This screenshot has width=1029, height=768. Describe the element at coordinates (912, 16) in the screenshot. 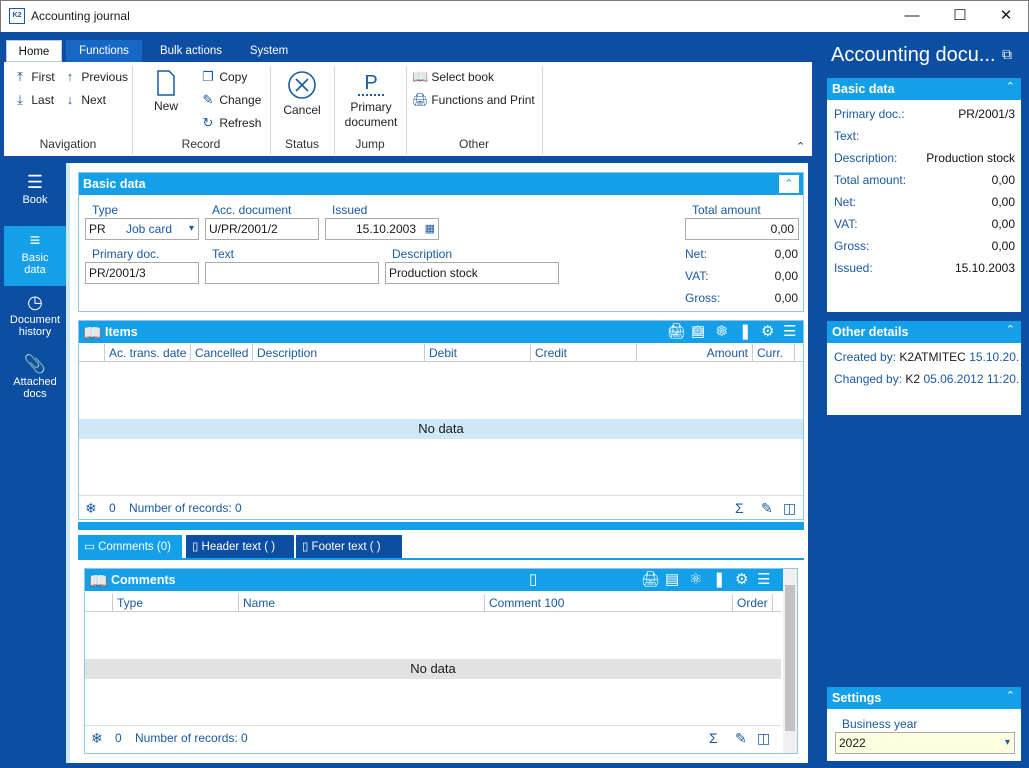

I see `minimize-icon: —` at that location.